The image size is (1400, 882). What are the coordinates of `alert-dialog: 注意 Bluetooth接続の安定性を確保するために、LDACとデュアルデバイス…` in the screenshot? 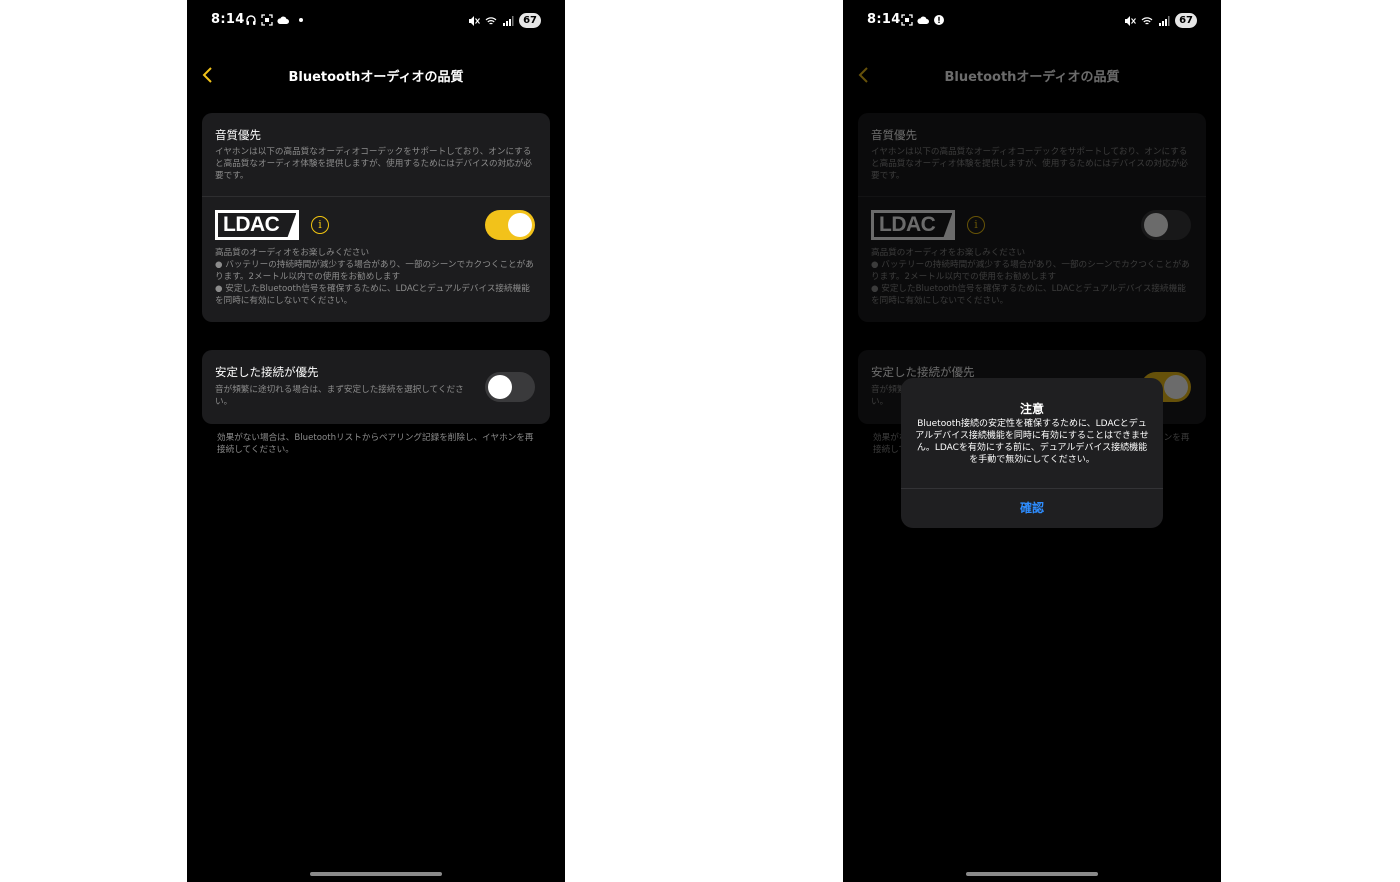 It's located at (1032, 453).